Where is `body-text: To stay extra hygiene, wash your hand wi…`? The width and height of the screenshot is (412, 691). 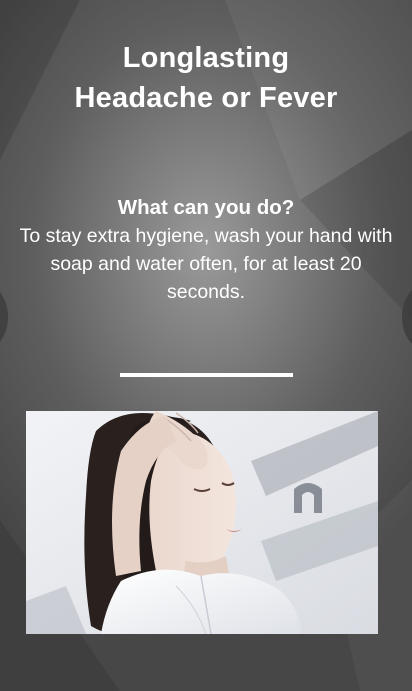
body-text: To stay extra hygiene, wash your hand wi… is located at coordinates (206, 264).